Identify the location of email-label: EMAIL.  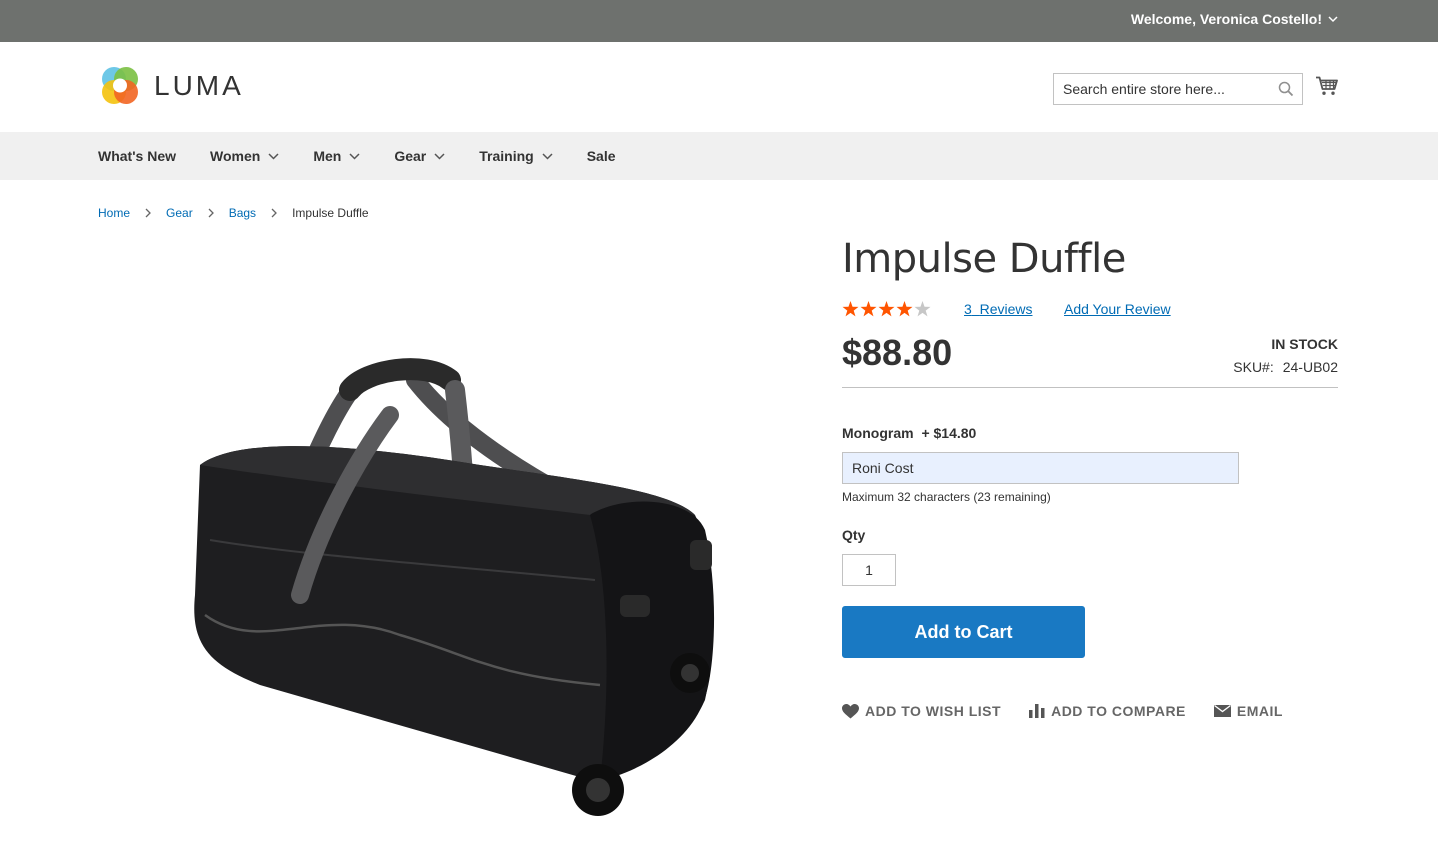
(1259, 711).